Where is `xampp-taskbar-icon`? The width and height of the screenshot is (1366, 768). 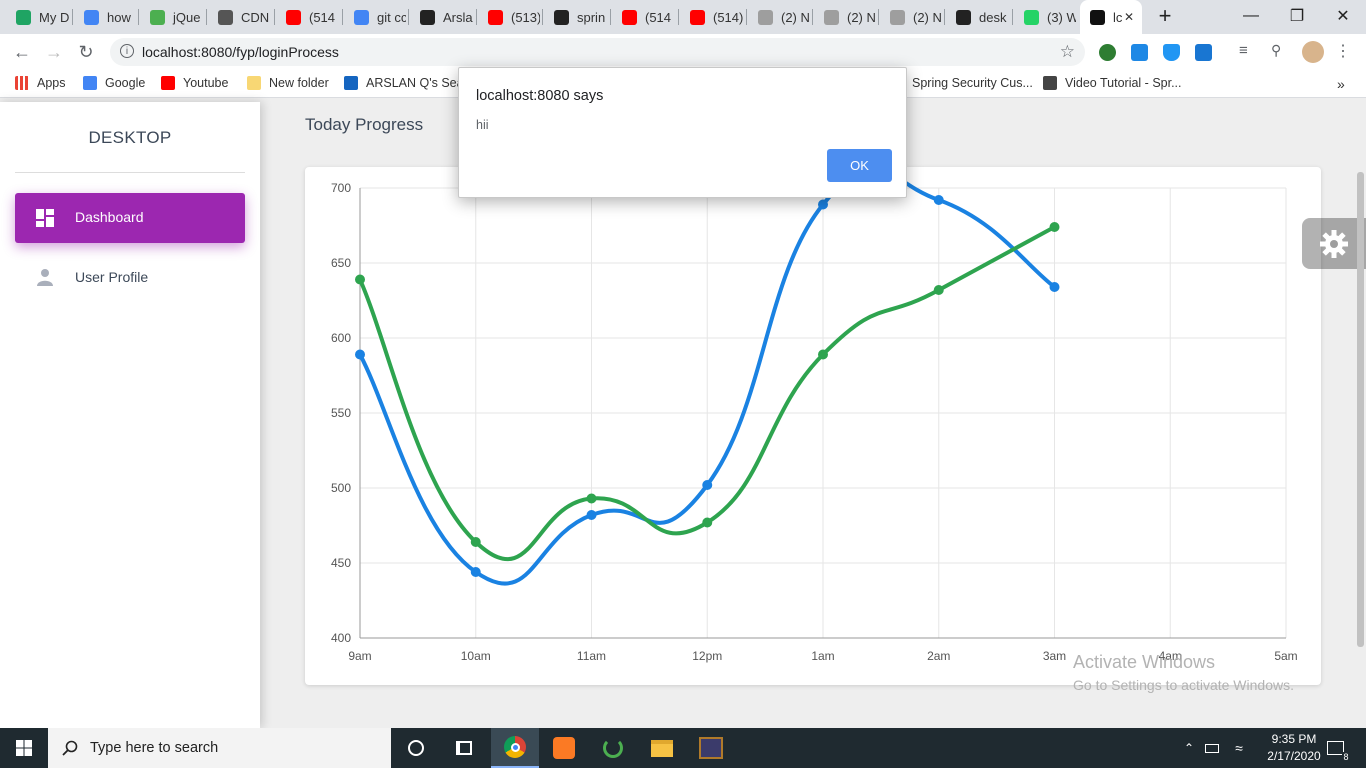
xampp-taskbar-icon is located at coordinates (564, 748).